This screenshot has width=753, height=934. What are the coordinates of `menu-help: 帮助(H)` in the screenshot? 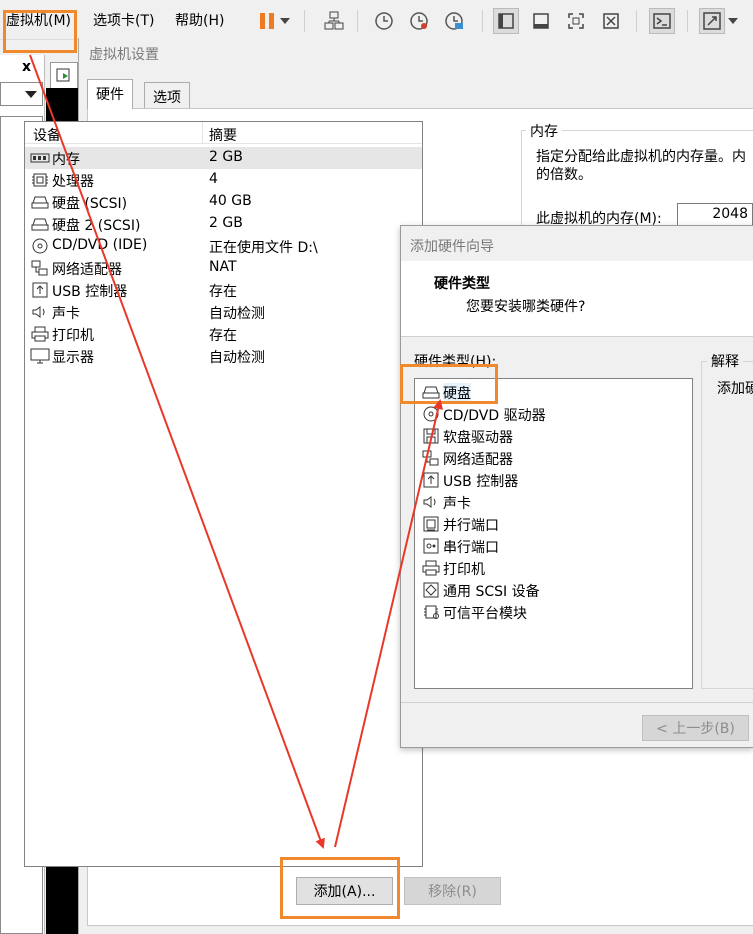 It's located at (199, 20).